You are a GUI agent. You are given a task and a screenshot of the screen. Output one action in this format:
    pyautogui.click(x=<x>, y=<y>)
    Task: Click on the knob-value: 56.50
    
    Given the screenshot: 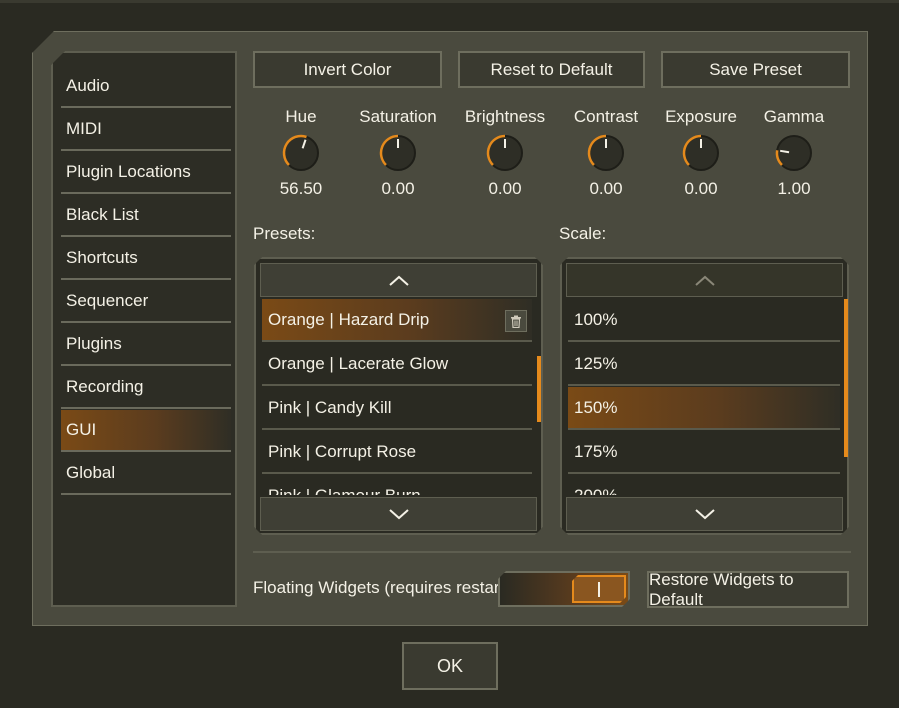 What is the action you would take?
    pyautogui.click(x=301, y=188)
    